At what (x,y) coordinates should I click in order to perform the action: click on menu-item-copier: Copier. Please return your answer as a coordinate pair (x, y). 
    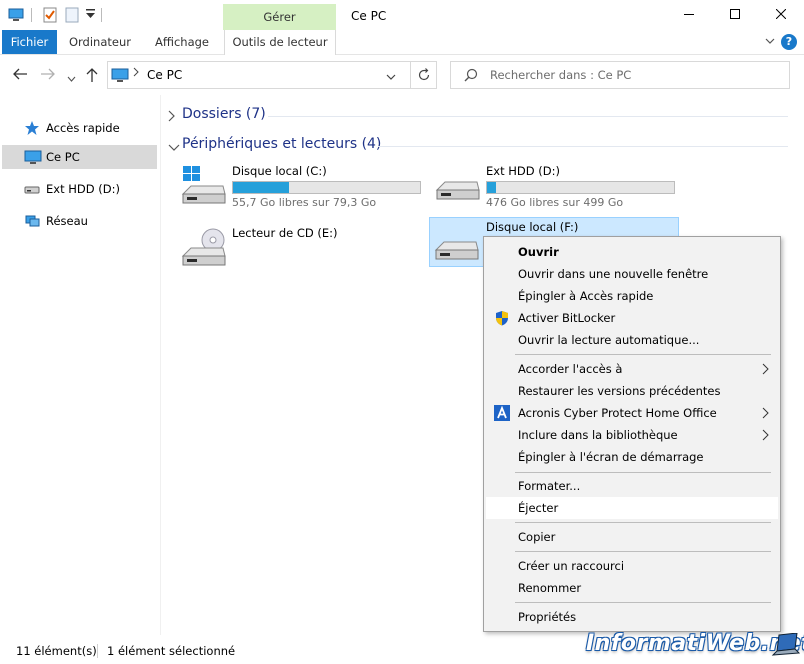
    Looking at the image, I should click on (632, 537).